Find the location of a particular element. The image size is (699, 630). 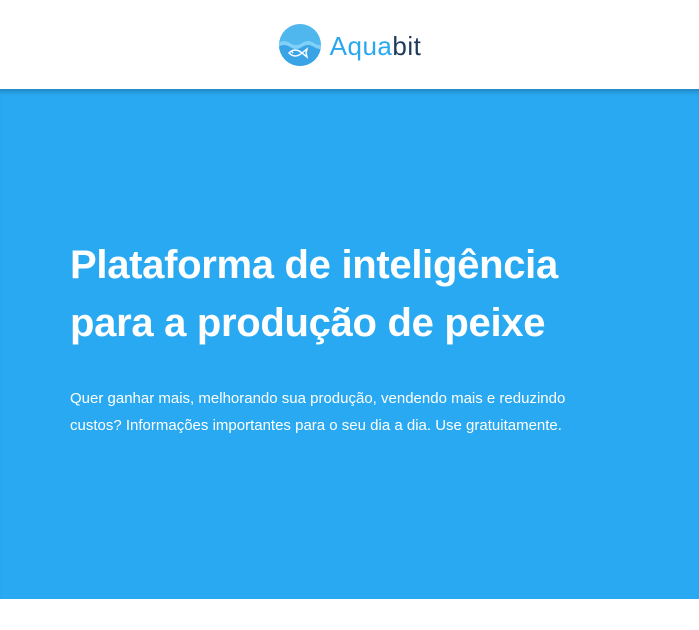

site-header: Aquabit is located at coordinates (349, 44).